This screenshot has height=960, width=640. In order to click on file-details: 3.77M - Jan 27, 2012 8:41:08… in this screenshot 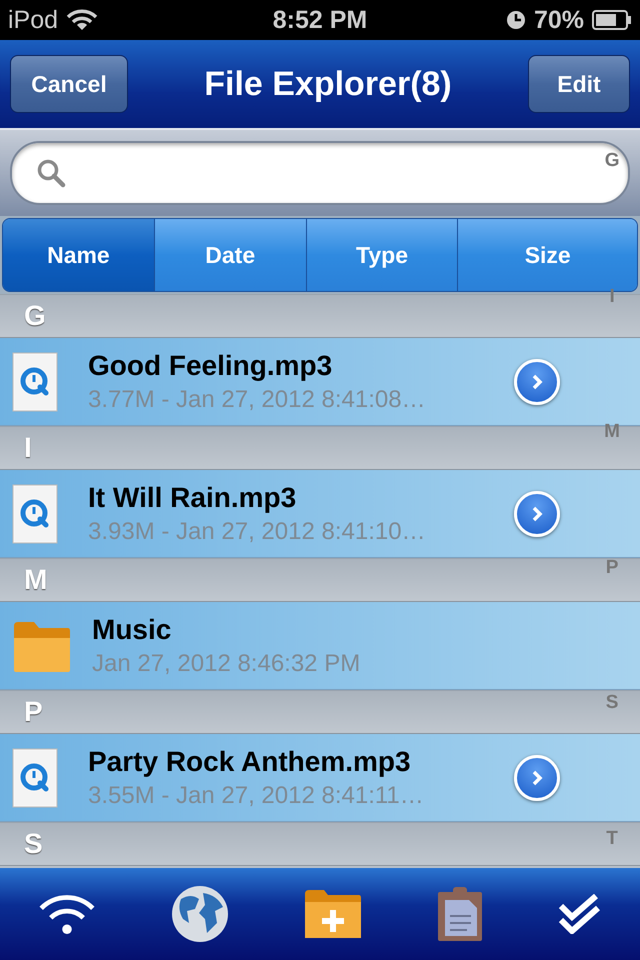, I will do `click(257, 400)`.